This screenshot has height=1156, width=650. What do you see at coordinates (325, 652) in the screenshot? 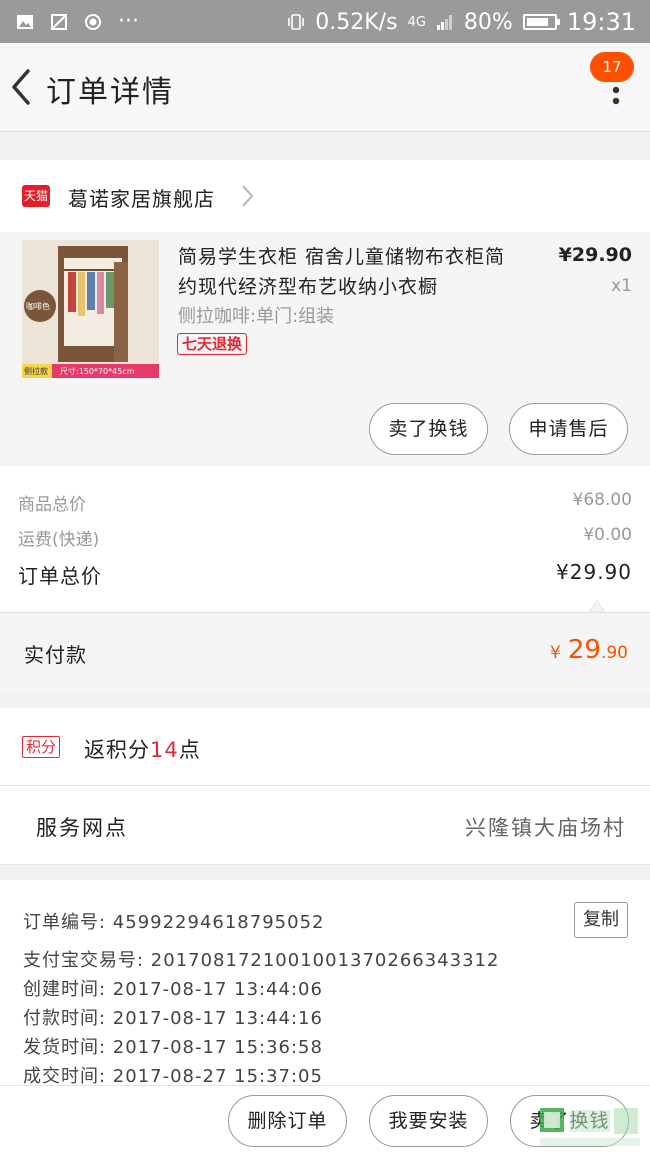
I see `actual-payment-row: 实付款 ¥ 29.90` at bounding box center [325, 652].